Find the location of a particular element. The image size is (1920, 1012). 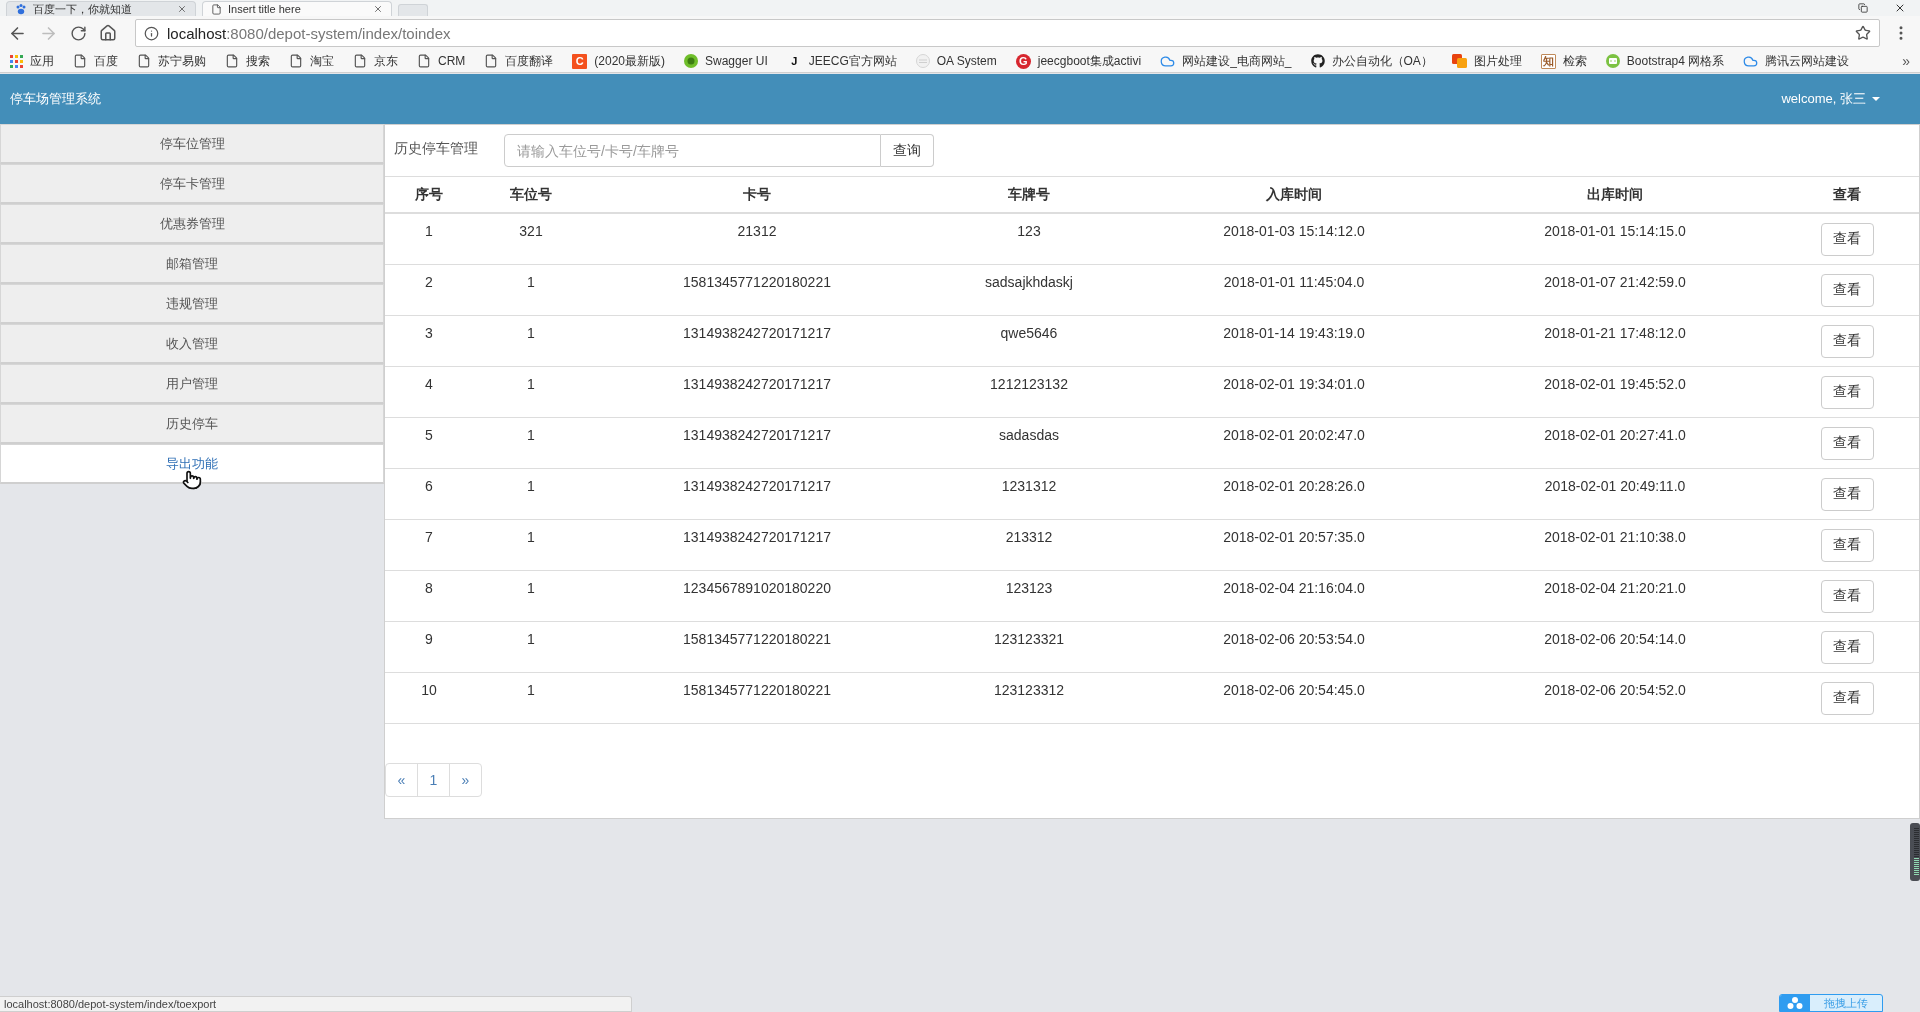

sidebar-item: 邮箱管理 is located at coordinates (192, 264).